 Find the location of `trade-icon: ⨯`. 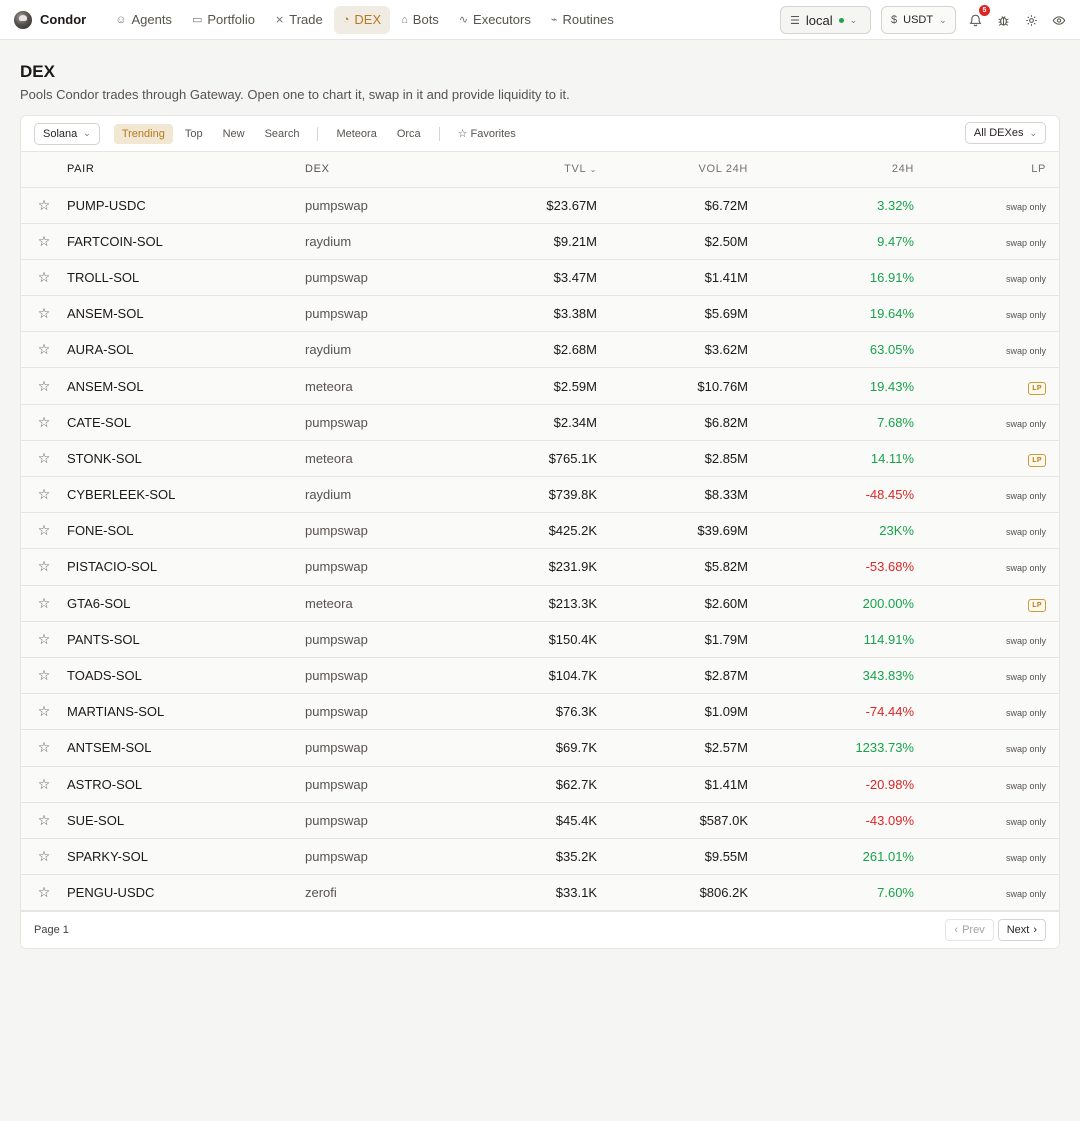

trade-icon: ⨯ is located at coordinates (280, 20).